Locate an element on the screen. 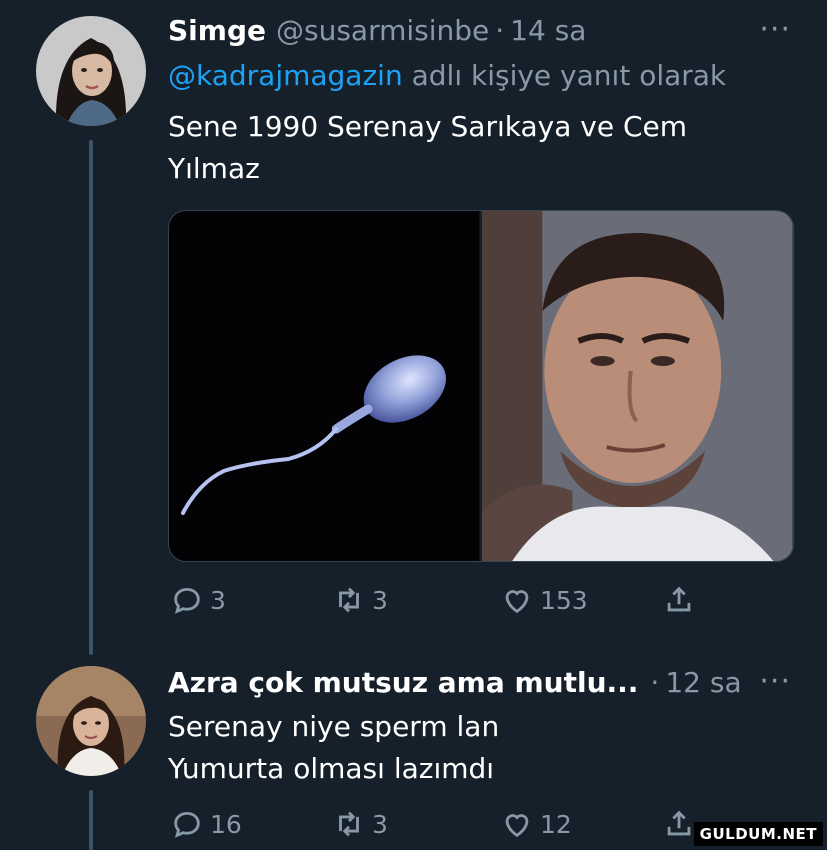 The image size is (827, 850). avatar-azra is located at coordinates (91, 721).